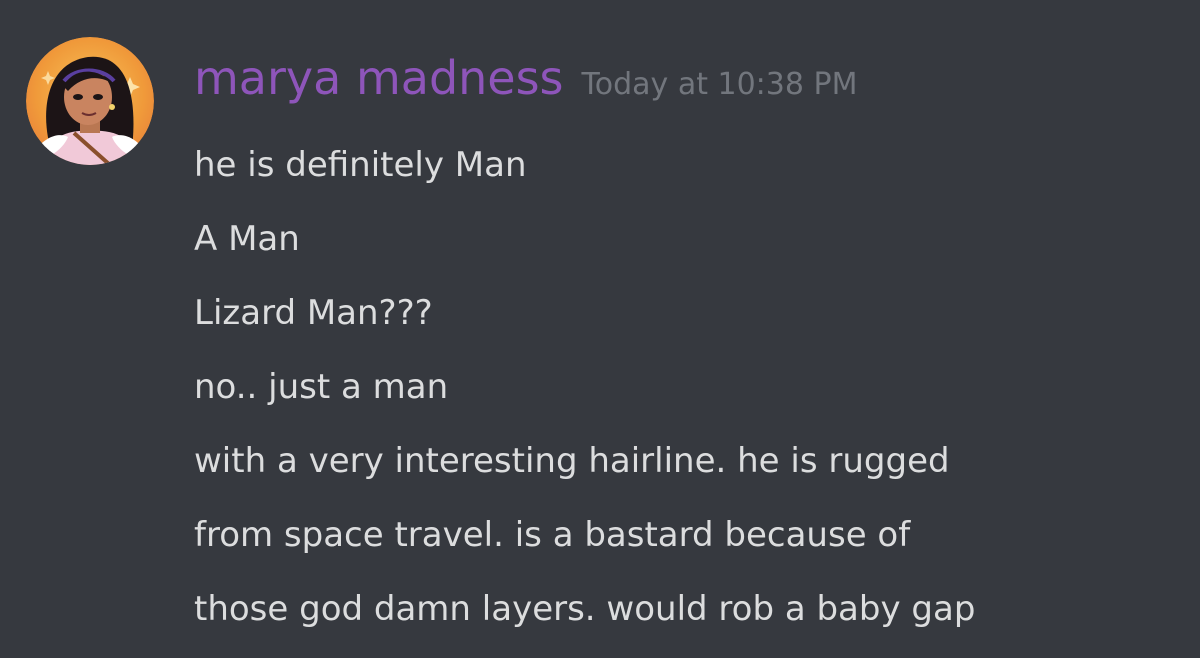 The height and width of the screenshot is (658, 1200). Describe the element at coordinates (719, 84) in the screenshot. I see `timestamp: Today at 10:38 PM` at that location.